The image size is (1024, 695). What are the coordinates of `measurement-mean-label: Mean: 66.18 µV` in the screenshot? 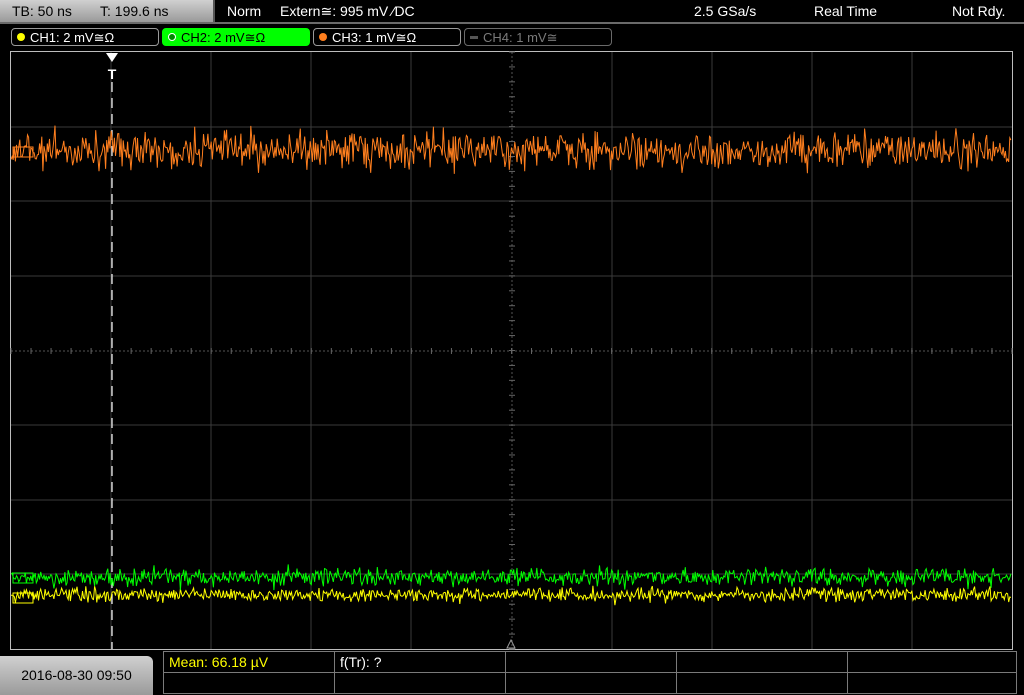 It's located at (219, 662).